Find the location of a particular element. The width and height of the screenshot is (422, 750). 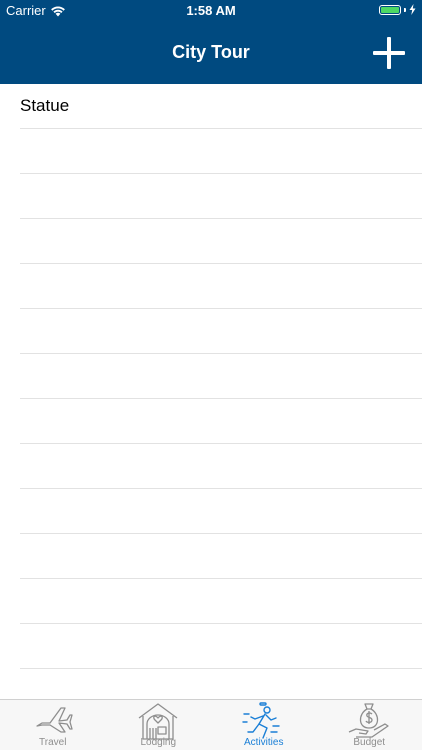

status-time: 1:58 AM is located at coordinates (211, 10).